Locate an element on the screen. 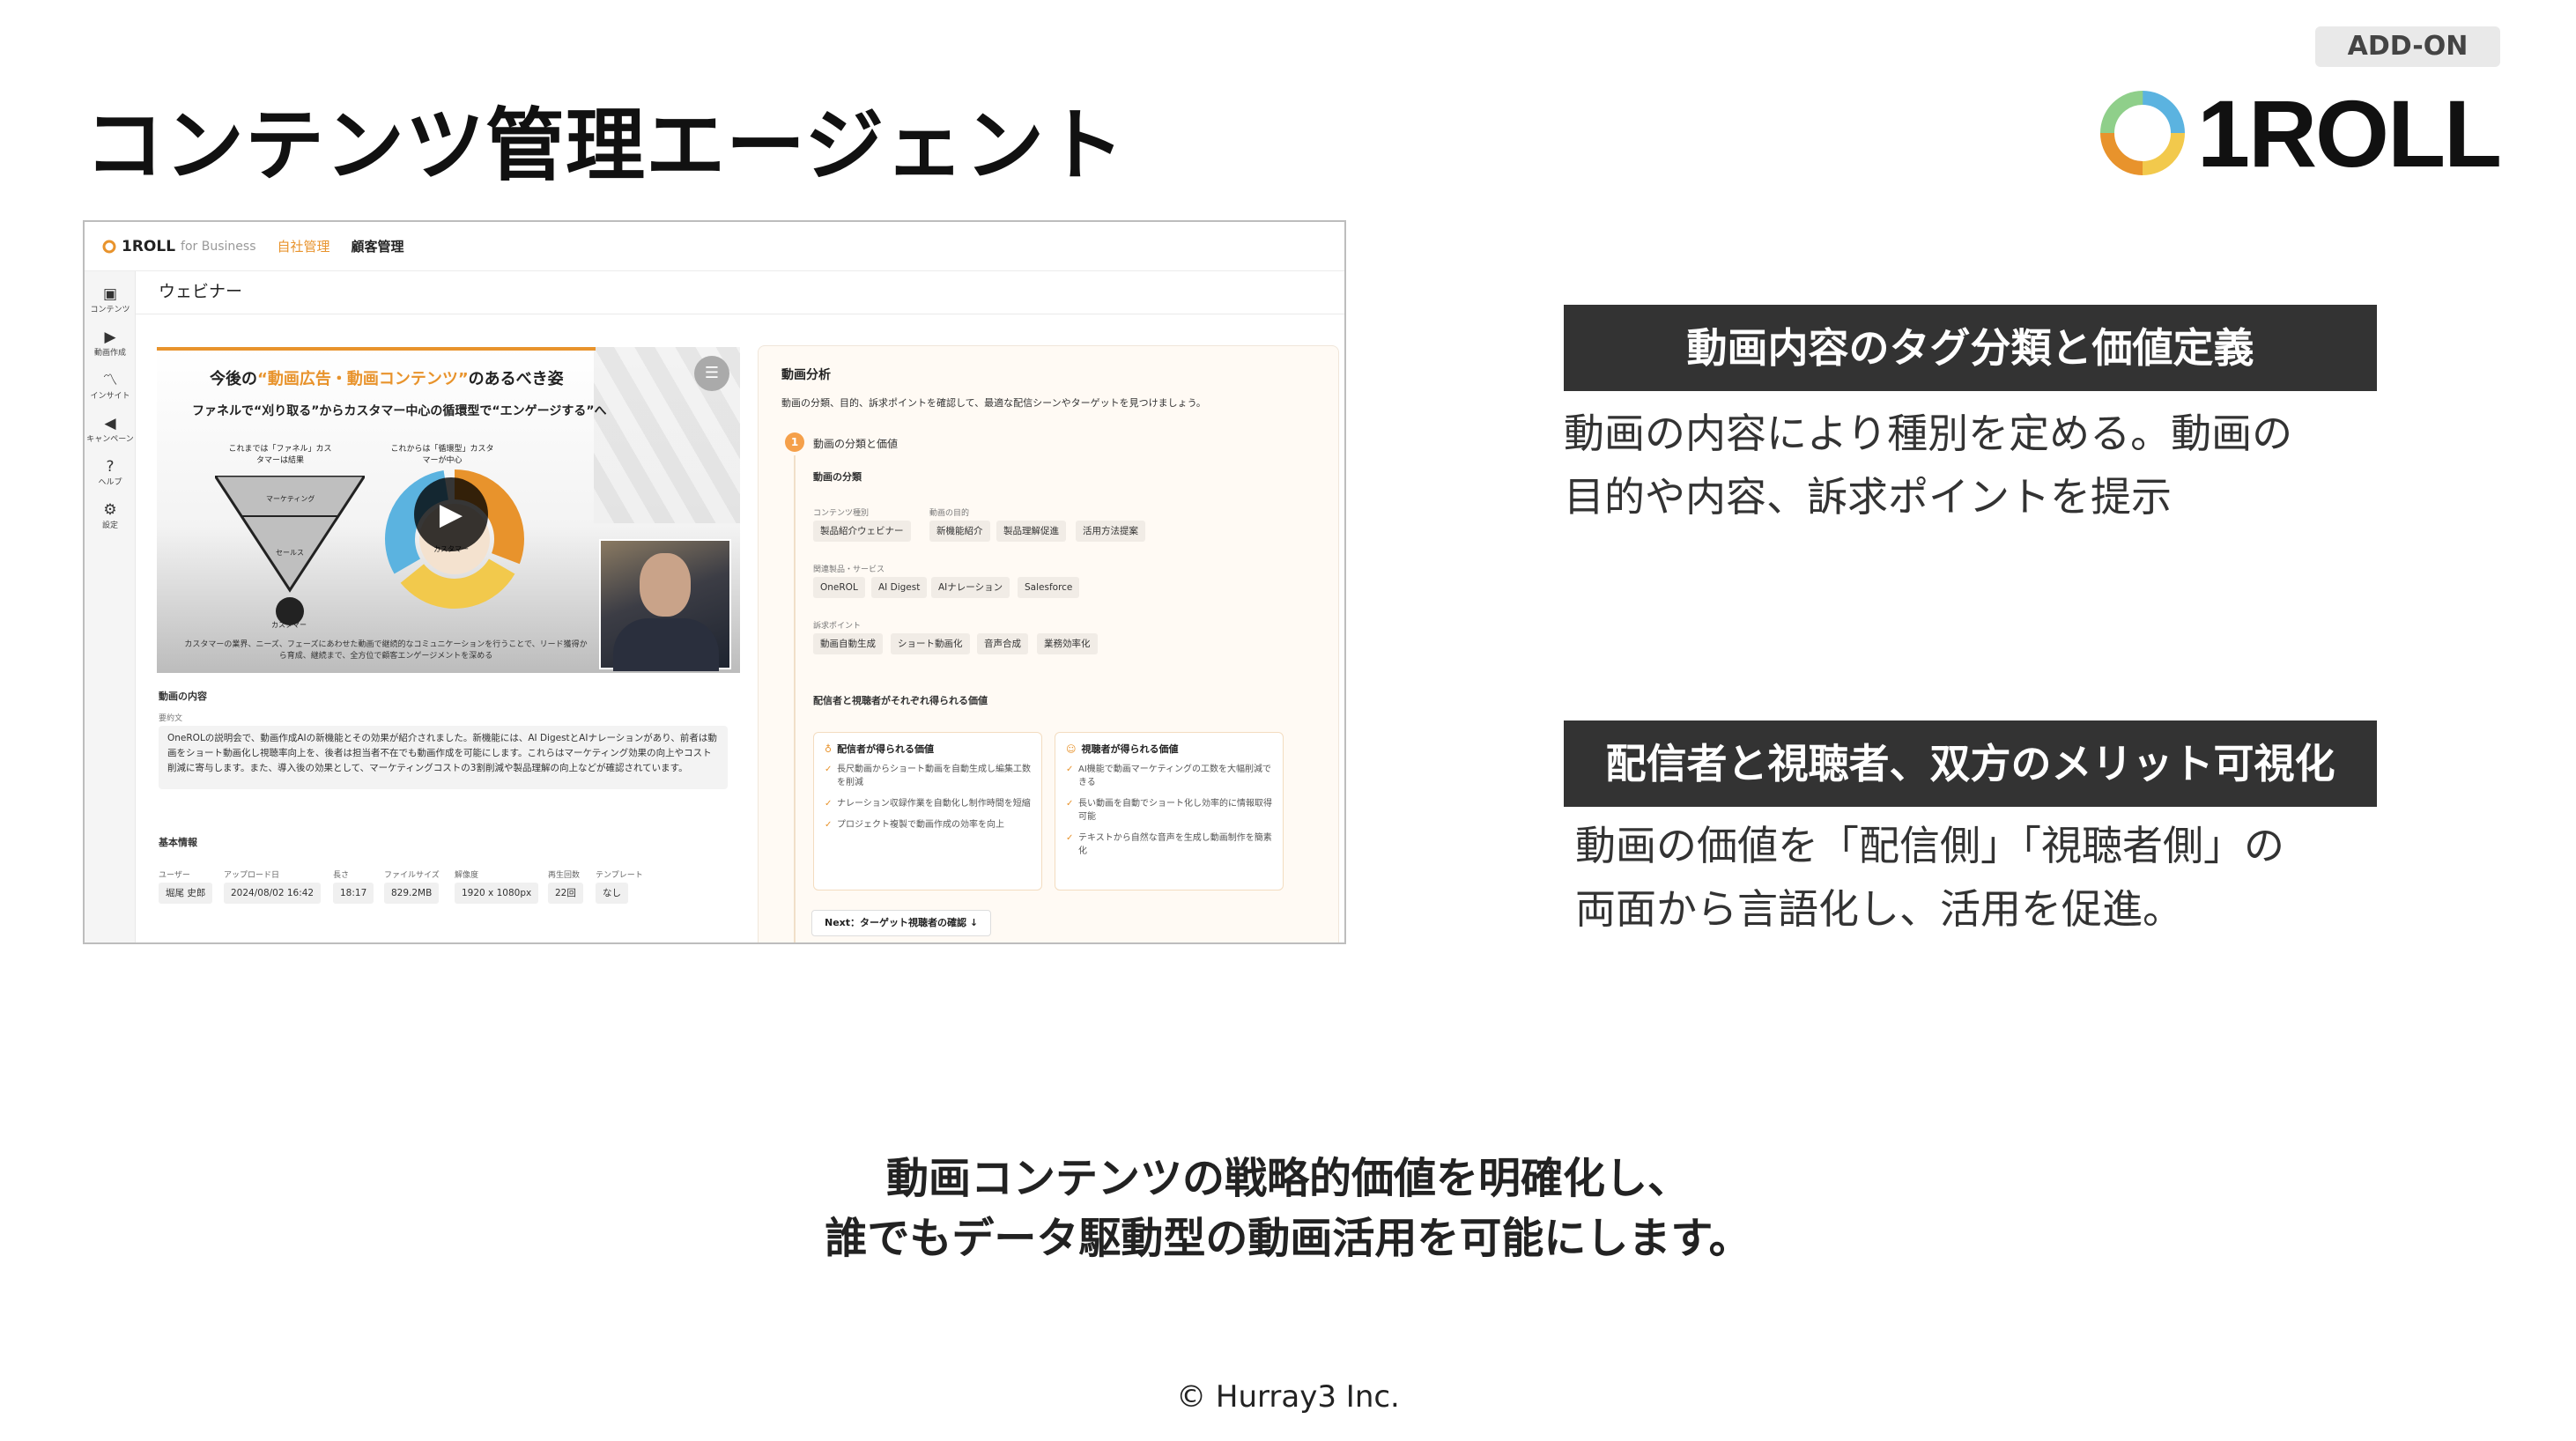  nav-own-management: 自社管理 is located at coordinates (303, 246).